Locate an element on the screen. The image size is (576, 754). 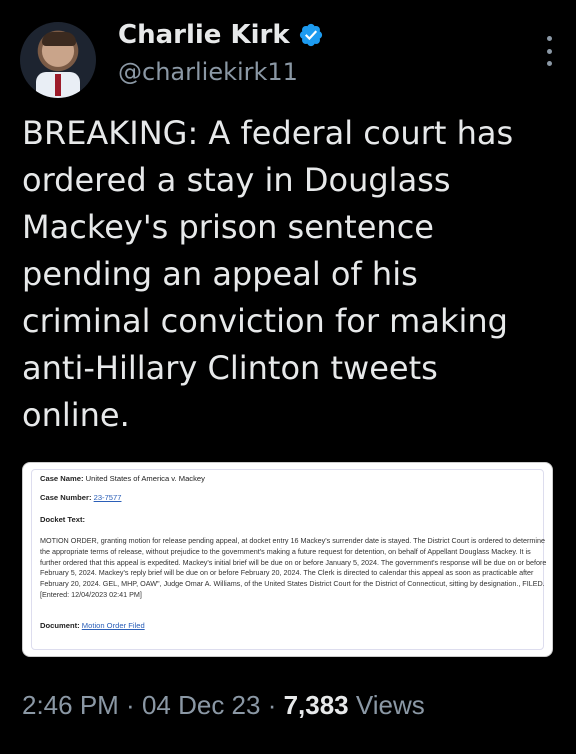
more-options-icon is located at coordinates (549, 51).